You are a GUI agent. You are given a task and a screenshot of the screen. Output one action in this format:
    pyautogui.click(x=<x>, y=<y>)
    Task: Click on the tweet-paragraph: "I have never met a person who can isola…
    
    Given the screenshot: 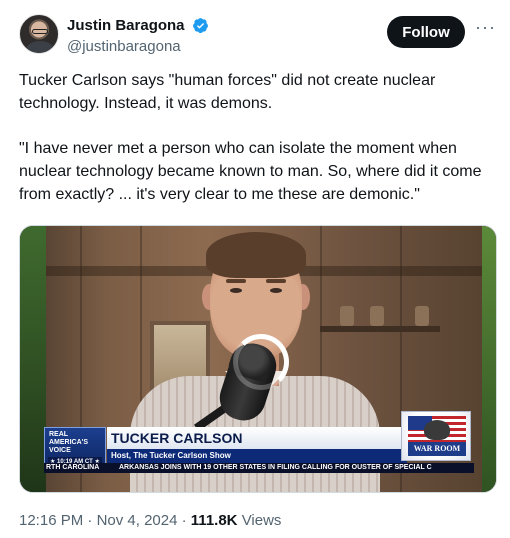 What is the action you would take?
    pyautogui.click(x=250, y=171)
    